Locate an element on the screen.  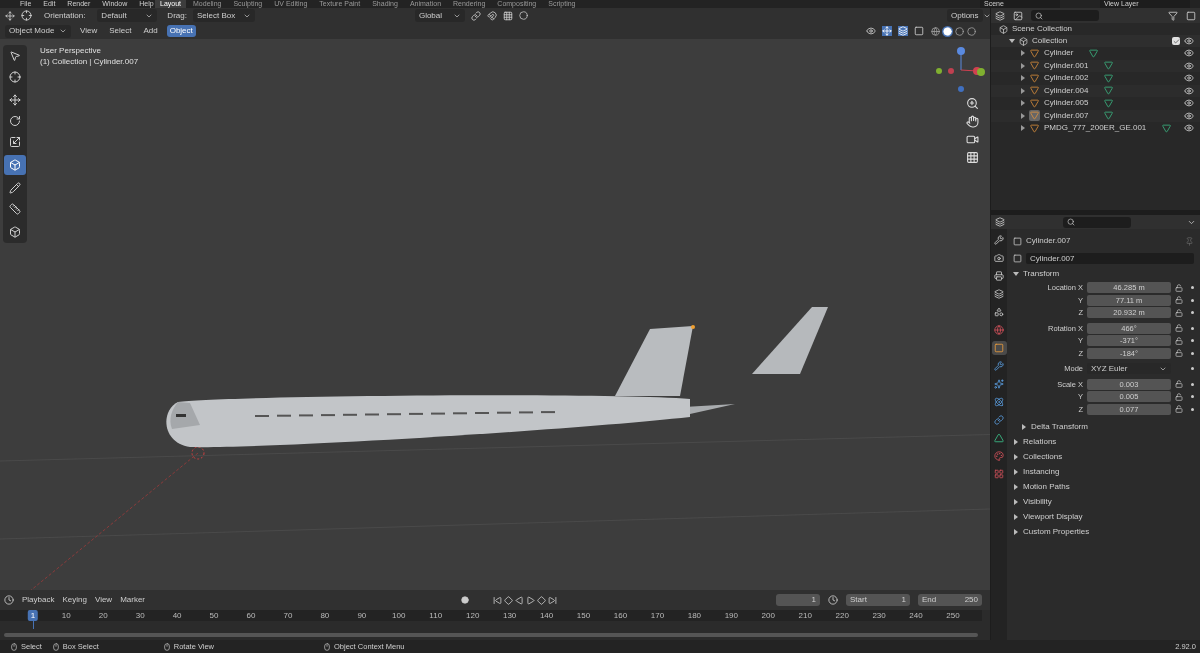
outliner-item: PMDG_777_200ER_GE.001 is located at coordinates (1095, 128).